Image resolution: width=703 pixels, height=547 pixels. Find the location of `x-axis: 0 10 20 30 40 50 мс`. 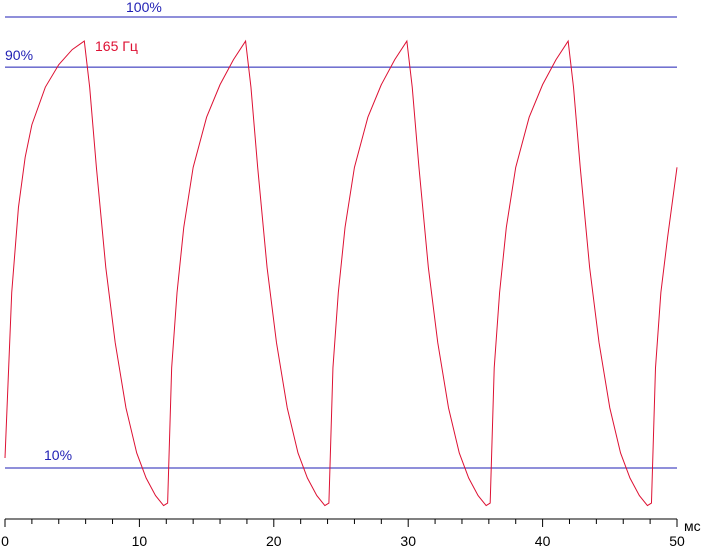

x-axis: 0 10 20 30 40 50 мс is located at coordinates (351, 532).